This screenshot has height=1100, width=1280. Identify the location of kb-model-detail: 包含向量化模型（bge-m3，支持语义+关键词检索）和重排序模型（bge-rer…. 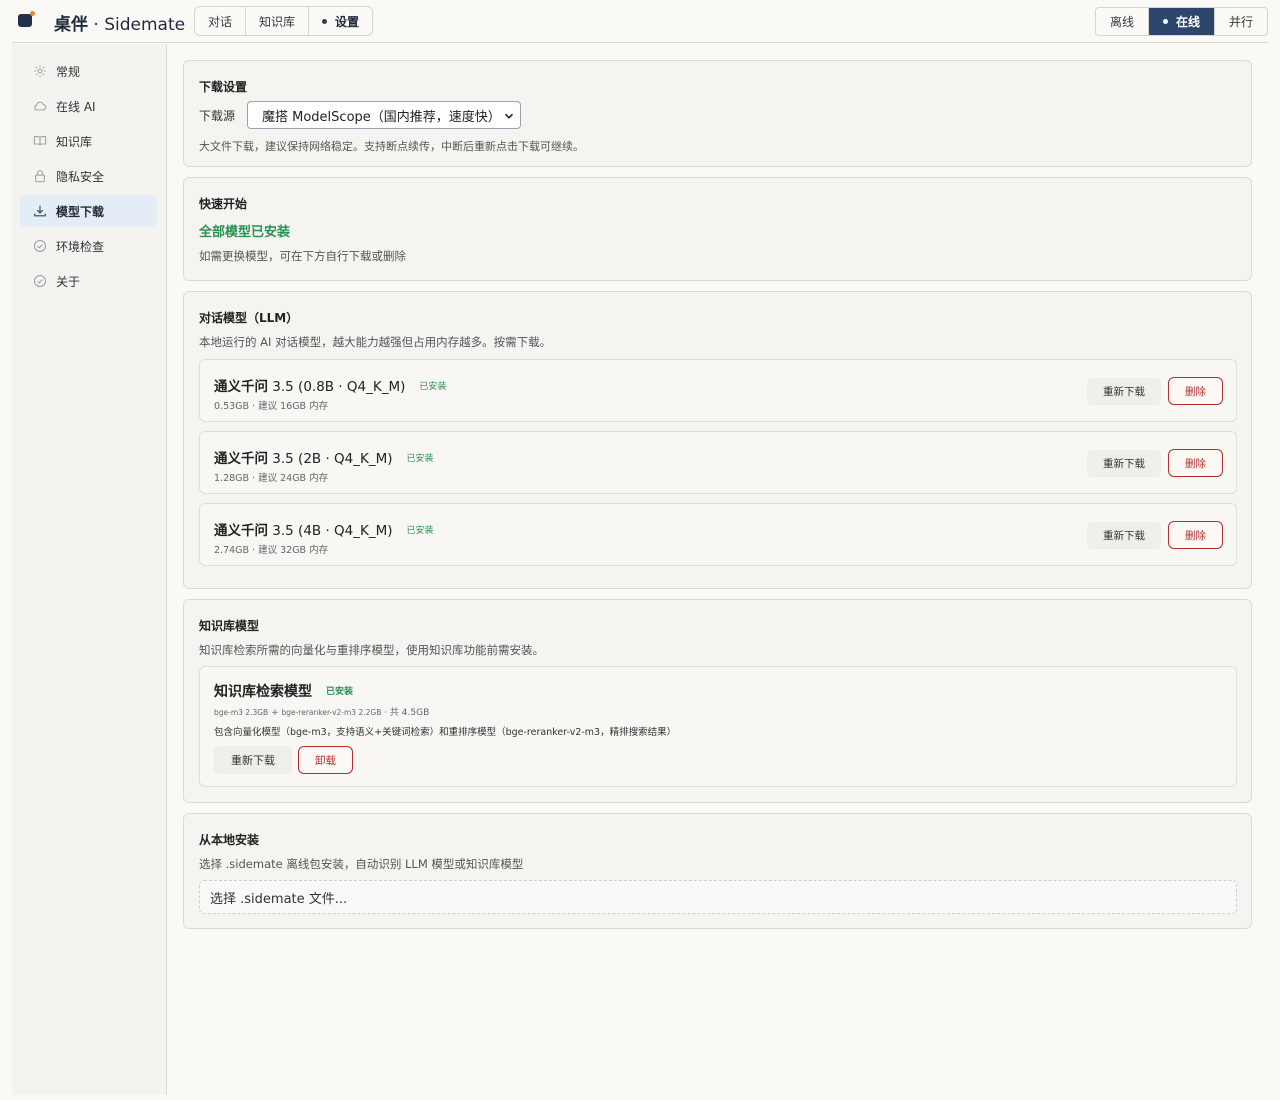
(445, 732).